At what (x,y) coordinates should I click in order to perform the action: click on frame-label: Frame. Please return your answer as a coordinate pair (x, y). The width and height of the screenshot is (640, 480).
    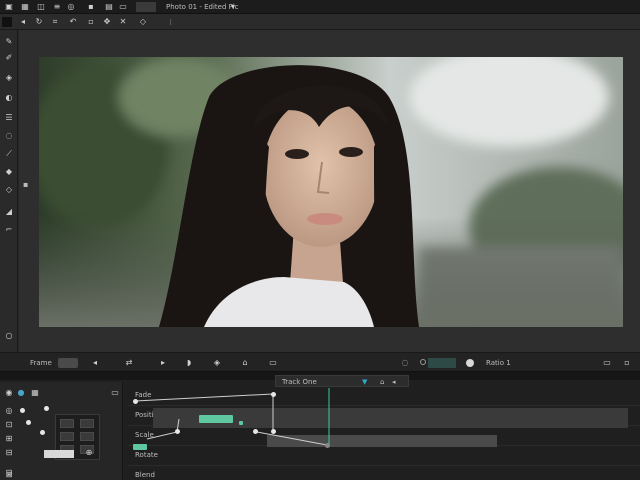
    Looking at the image, I should click on (41, 363).